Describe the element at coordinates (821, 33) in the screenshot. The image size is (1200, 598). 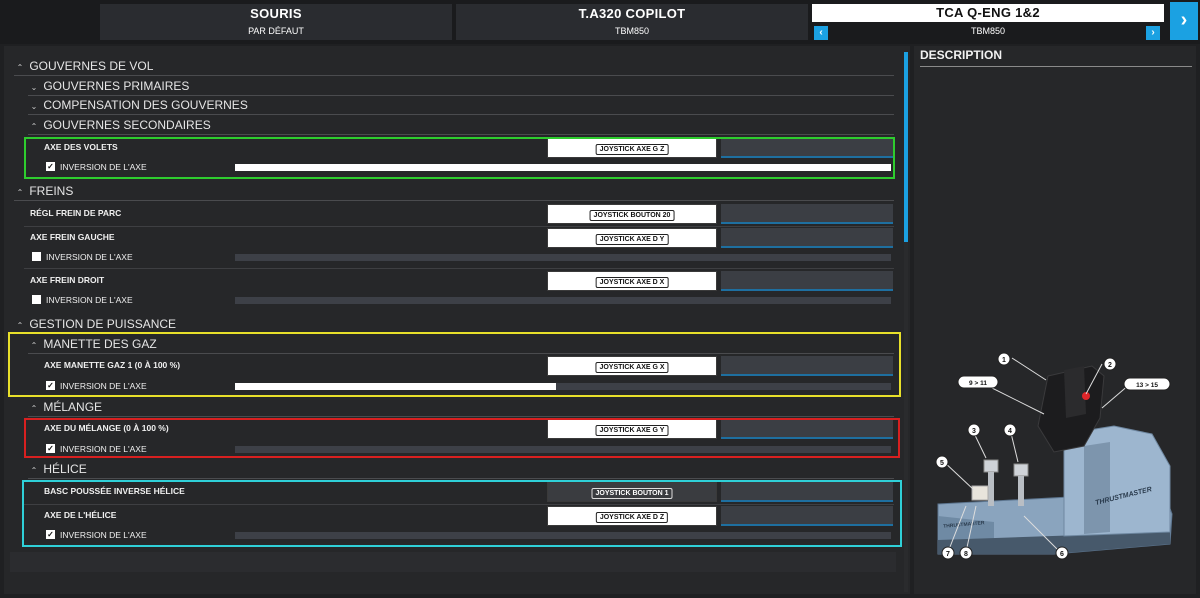
I see `profile-prev-icon: ‹` at that location.